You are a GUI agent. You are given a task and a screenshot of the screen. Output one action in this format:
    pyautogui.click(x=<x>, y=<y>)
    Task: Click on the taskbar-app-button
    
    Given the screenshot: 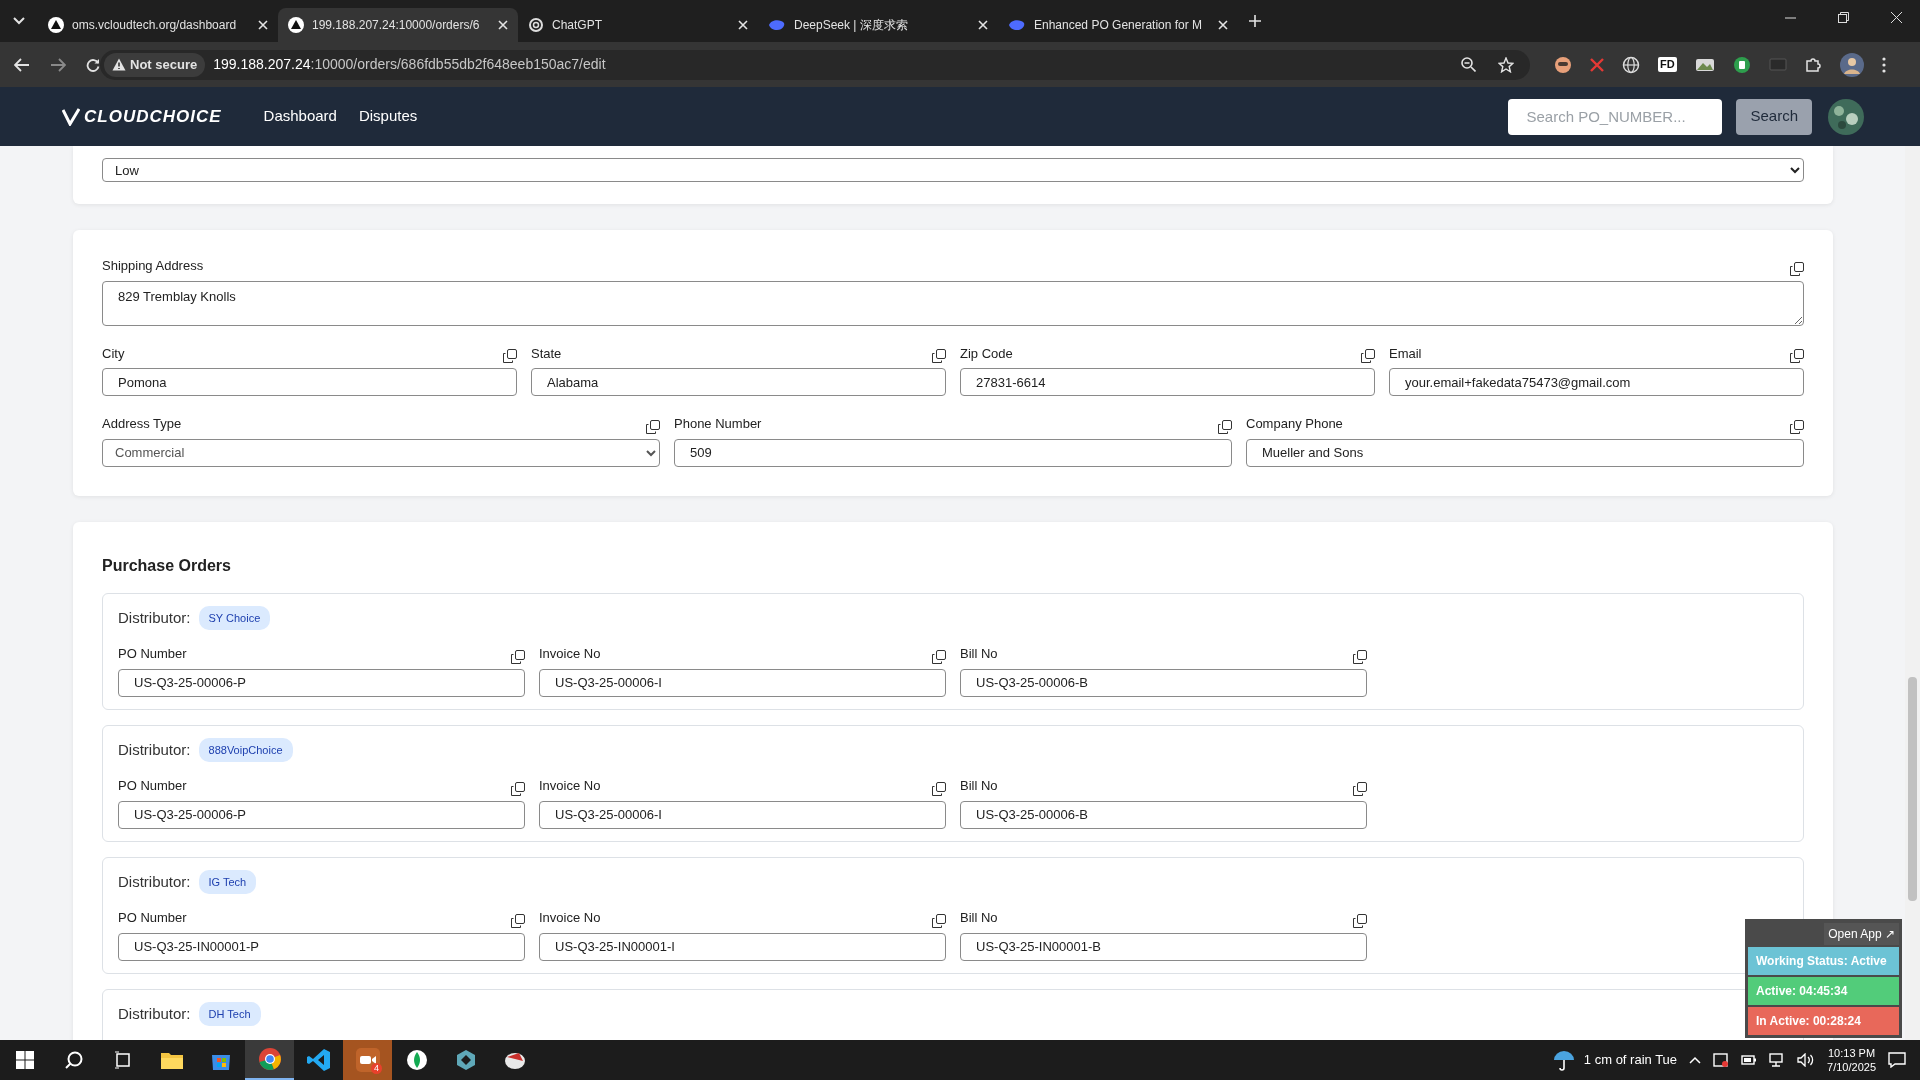 What is the action you would take?
    pyautogui.click(x=269, y=1060)
    